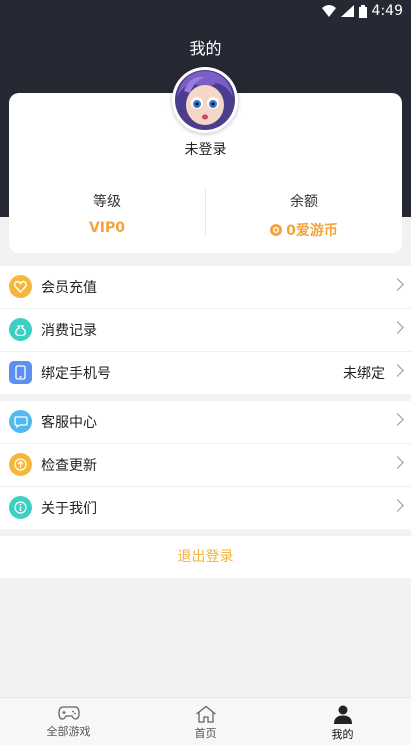  What do you see at coordinates (364, 374) in the screenshot?
I see `phone-bind-status: 未绑定` at bounding box center [364, 374].